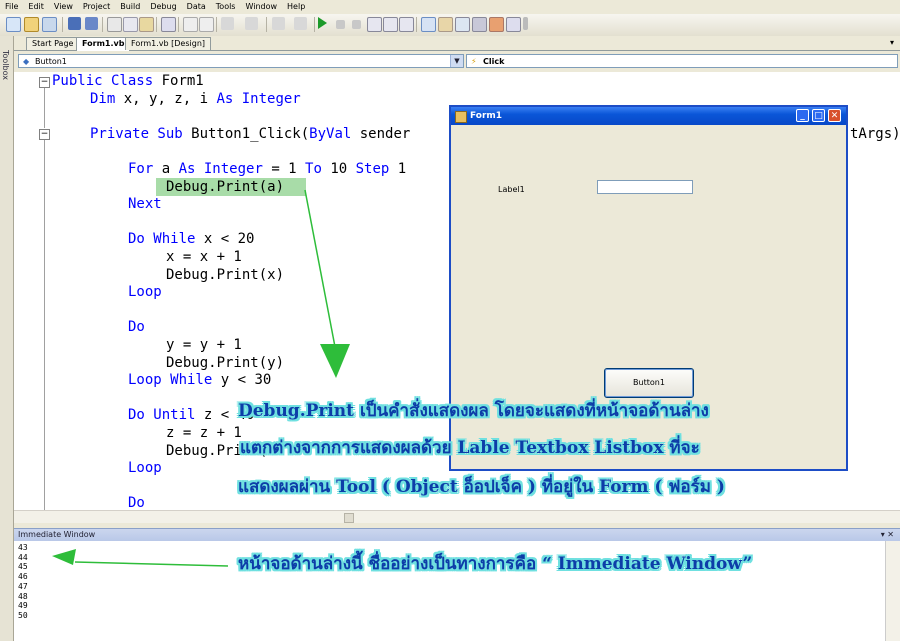 The height and width of the screenshot is (641, 900). What do you see at coordinates (241, 61) in the screenshot?
I see `class-name-combo: ◆ Button1 ▼` at bounding box center [241, 61].